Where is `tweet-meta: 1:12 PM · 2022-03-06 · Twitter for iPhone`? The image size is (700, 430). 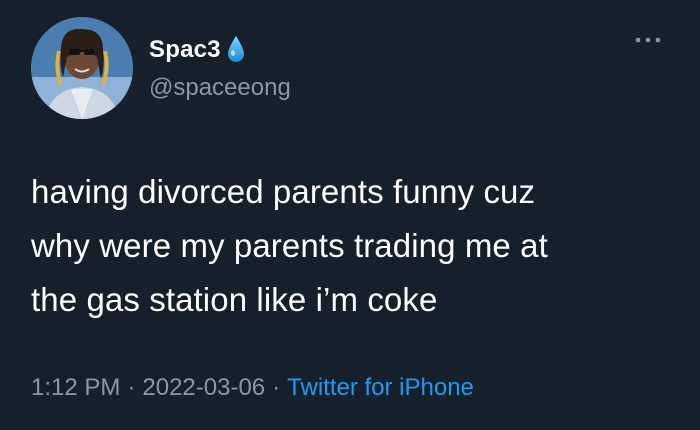
tweet-meta: 1:12 PM · 2022-03-06 · Twitter for iPhone is located at coordinates (252, 388).